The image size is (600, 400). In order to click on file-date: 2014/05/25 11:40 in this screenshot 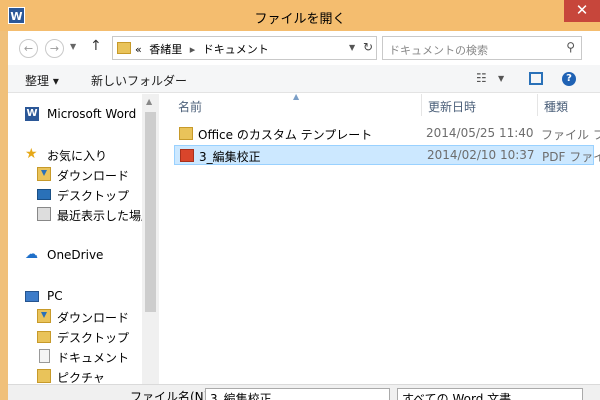, I will do `click(480, 133)`.